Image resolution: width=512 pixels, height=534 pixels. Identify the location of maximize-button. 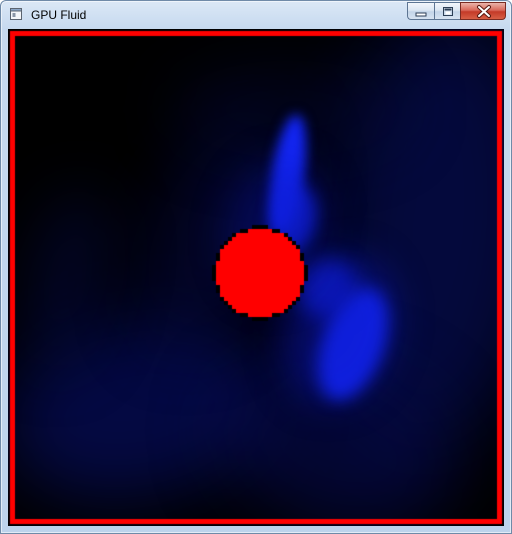
(447, 11).